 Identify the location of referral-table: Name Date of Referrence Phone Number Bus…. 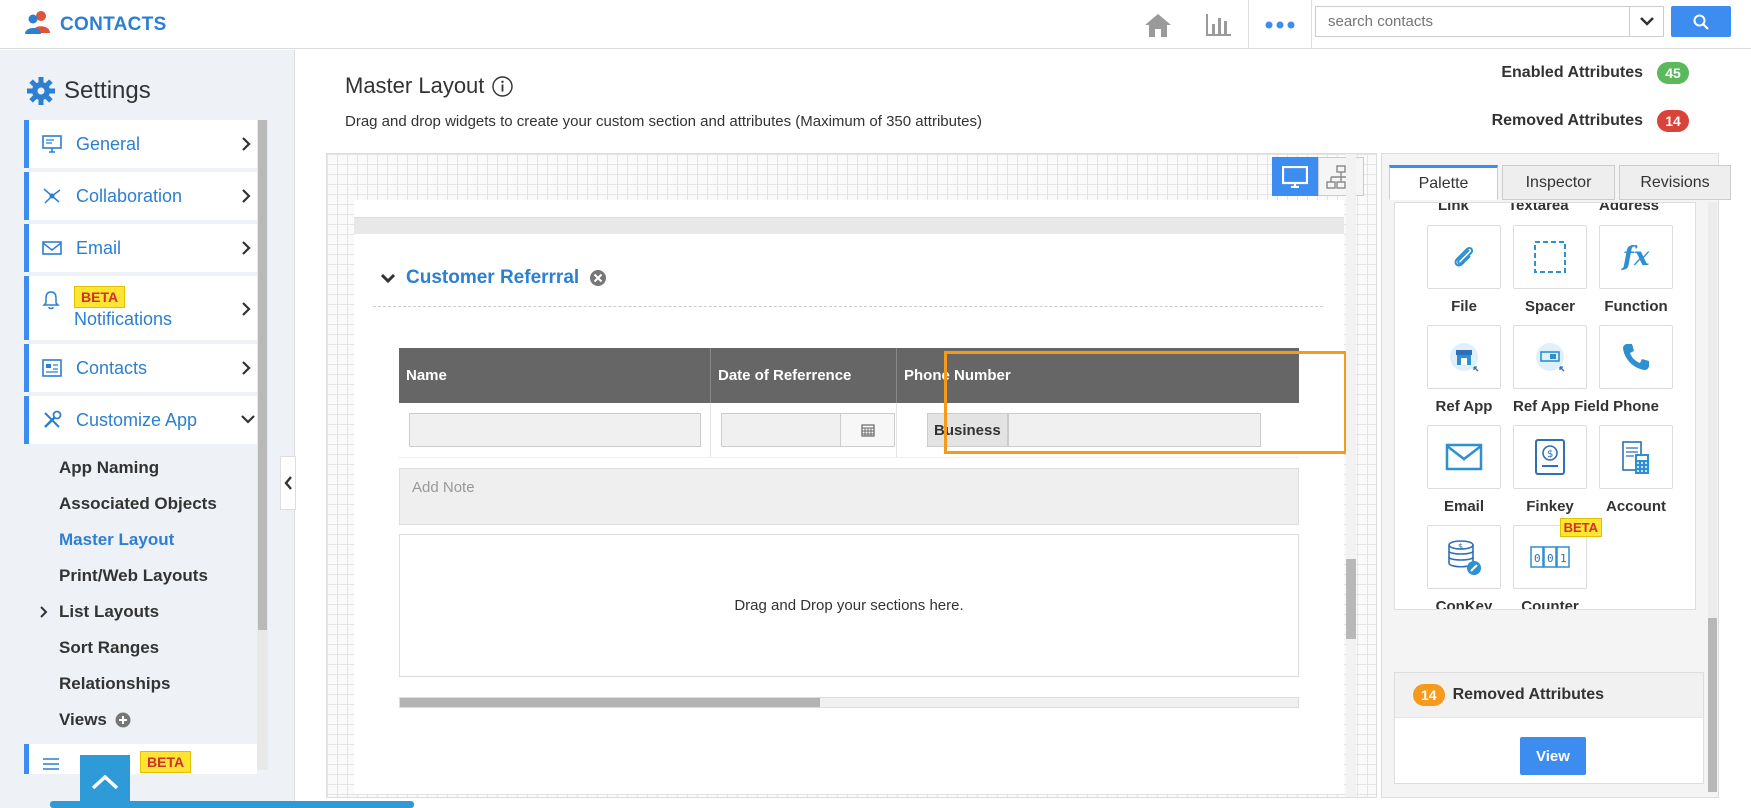
(873, 403).